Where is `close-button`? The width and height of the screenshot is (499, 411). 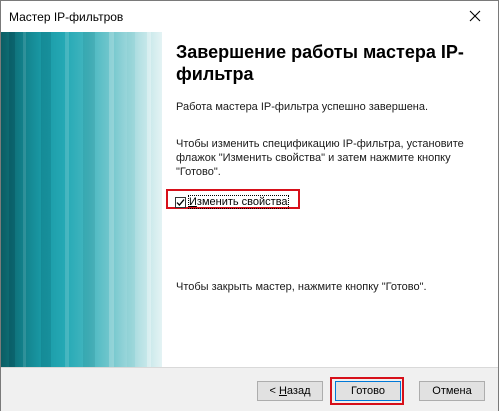 close-button is located at coordinates (475, 16).